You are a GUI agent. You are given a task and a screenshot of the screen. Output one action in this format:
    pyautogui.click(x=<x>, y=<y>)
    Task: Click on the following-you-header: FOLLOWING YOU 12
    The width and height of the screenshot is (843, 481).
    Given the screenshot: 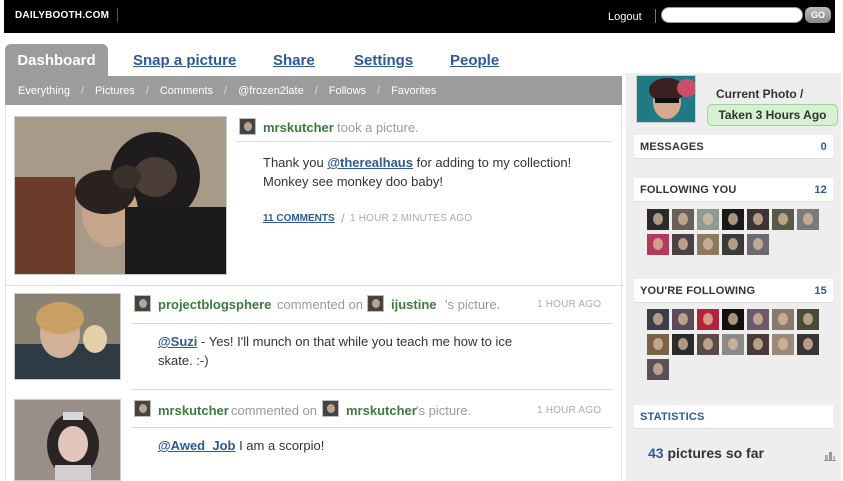 What is the action you would take?
    pyautogui.click(x=733, y=190)
    